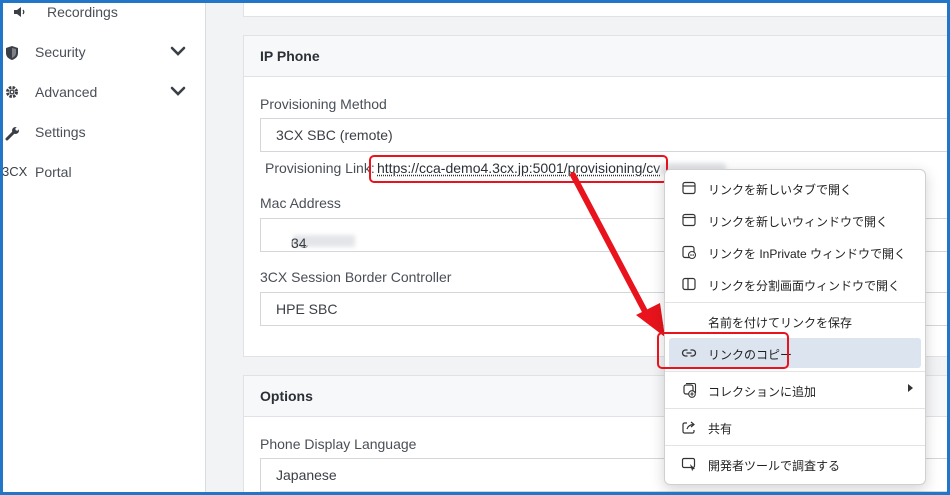 Image resolution: width=950 pixels, height=495 pixels. What do you see at coordinates (795, 427) in the screenshot?
I see `menu-share: 共有` at bounding box center [795, 427].